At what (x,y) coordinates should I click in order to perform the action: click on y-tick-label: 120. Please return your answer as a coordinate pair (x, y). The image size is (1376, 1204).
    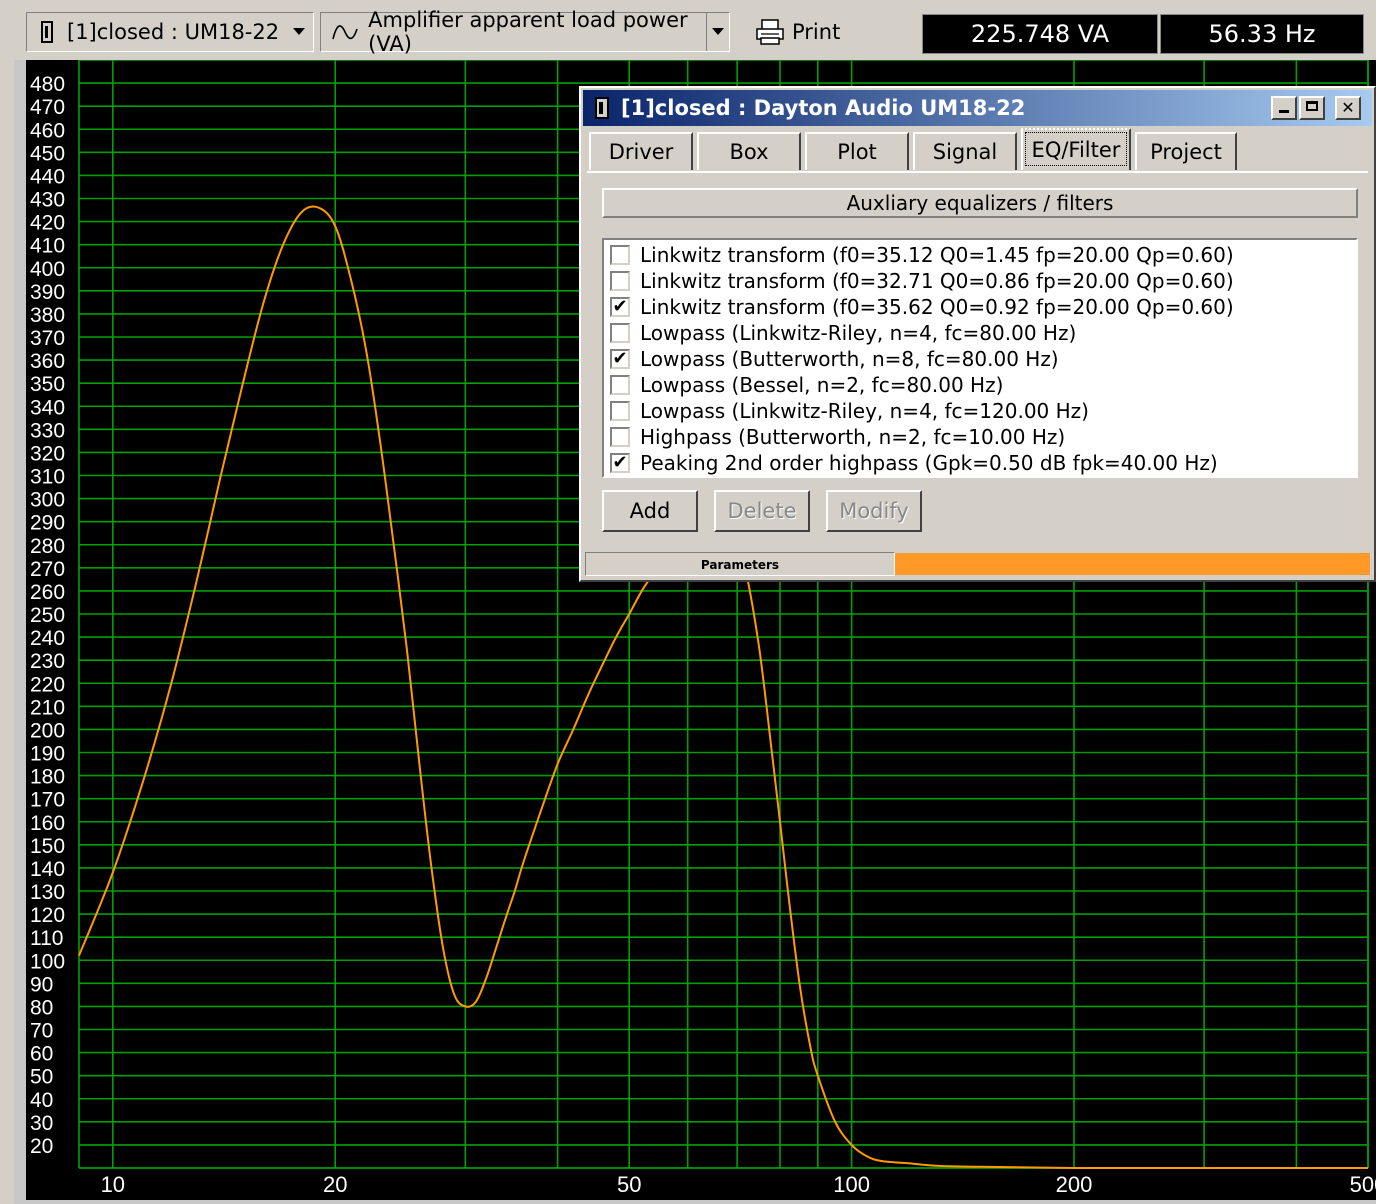
    Looking at the image, I should click on (47, 915).